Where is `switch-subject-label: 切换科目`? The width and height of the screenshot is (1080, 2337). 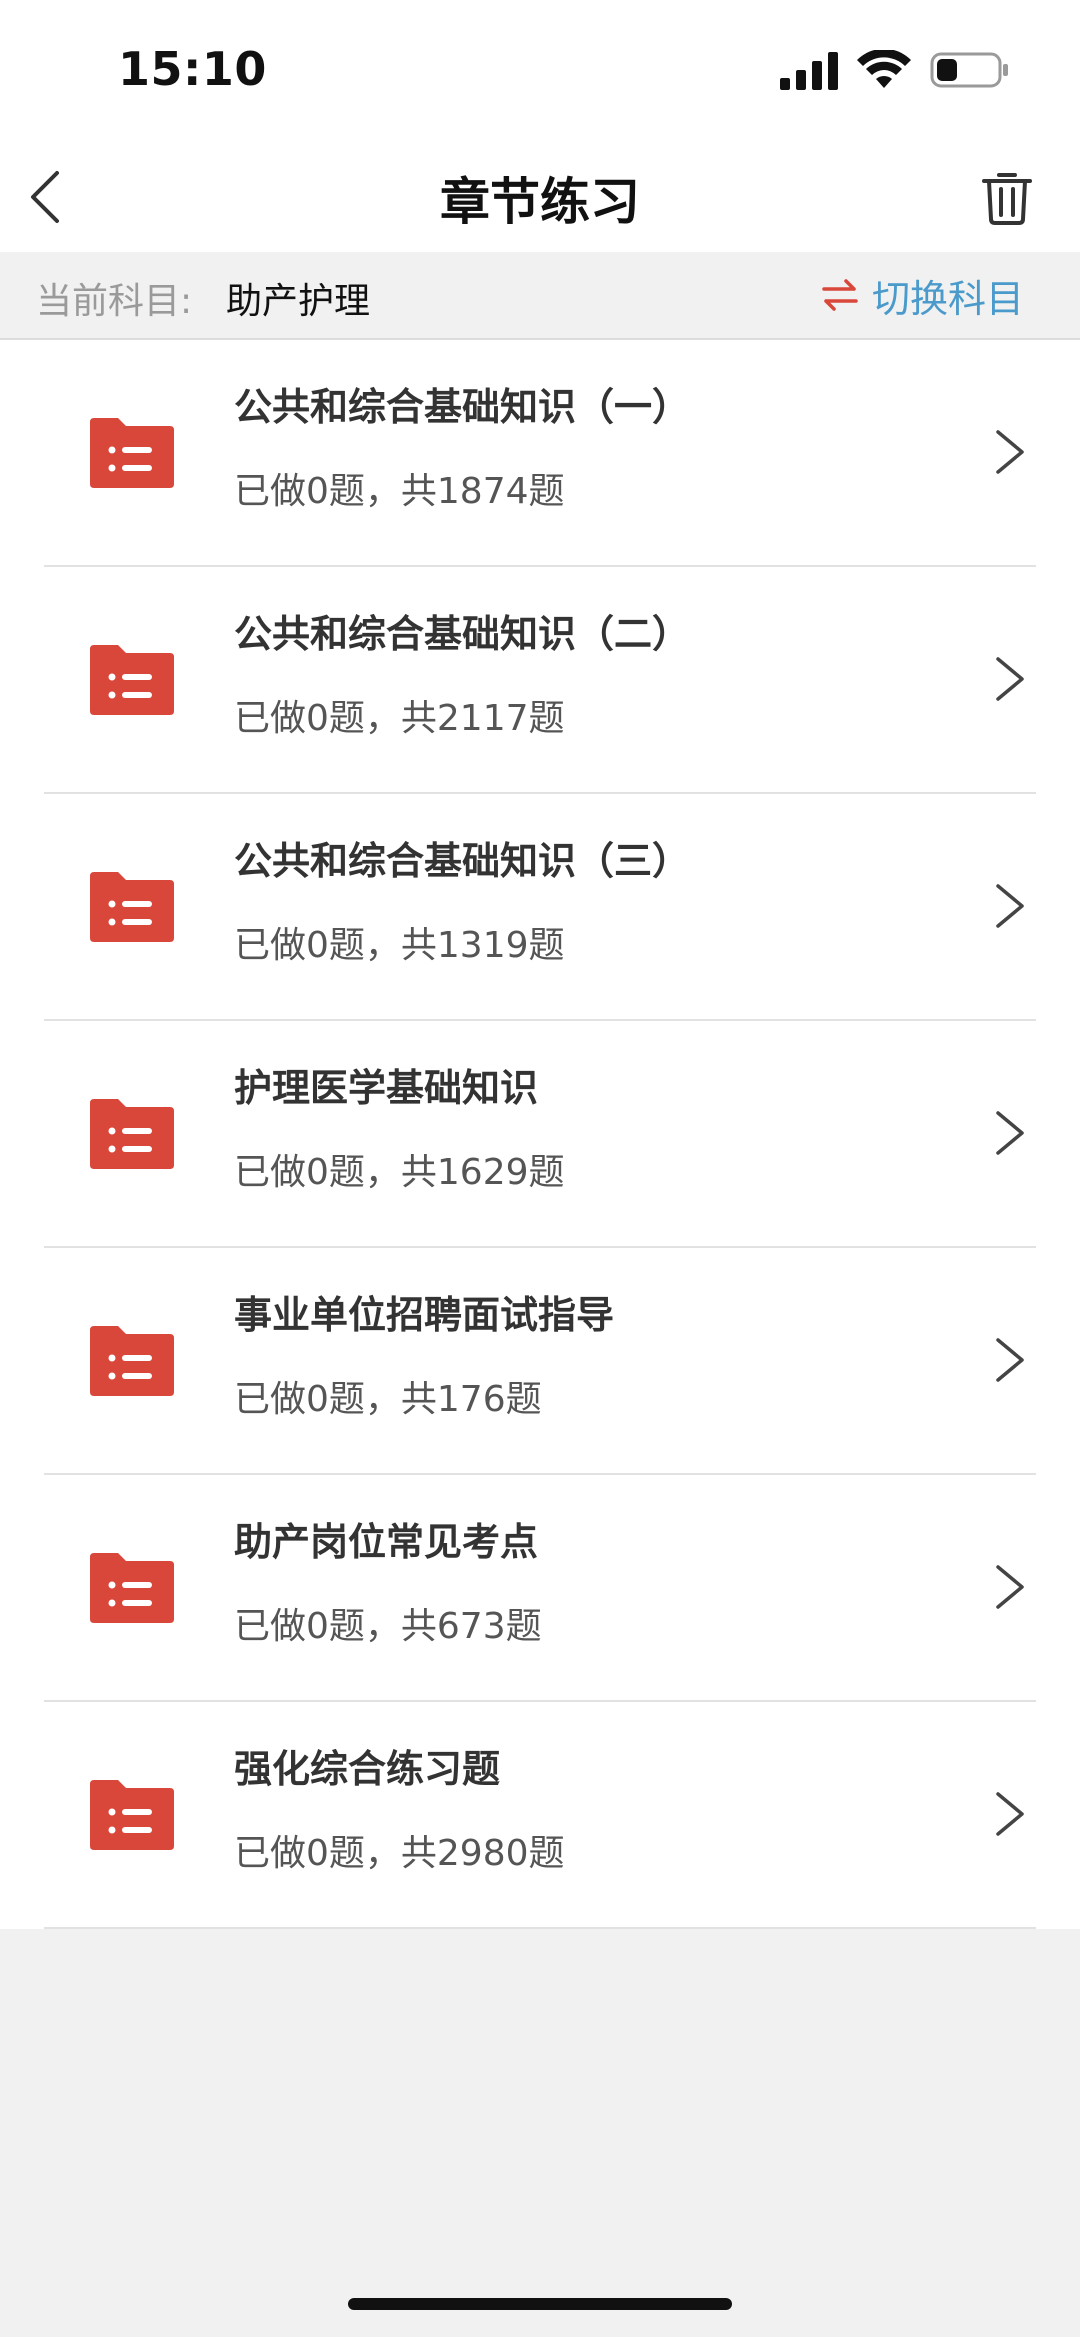 switch-subject-label: 切换科目 is located at coordinates (947, 298).